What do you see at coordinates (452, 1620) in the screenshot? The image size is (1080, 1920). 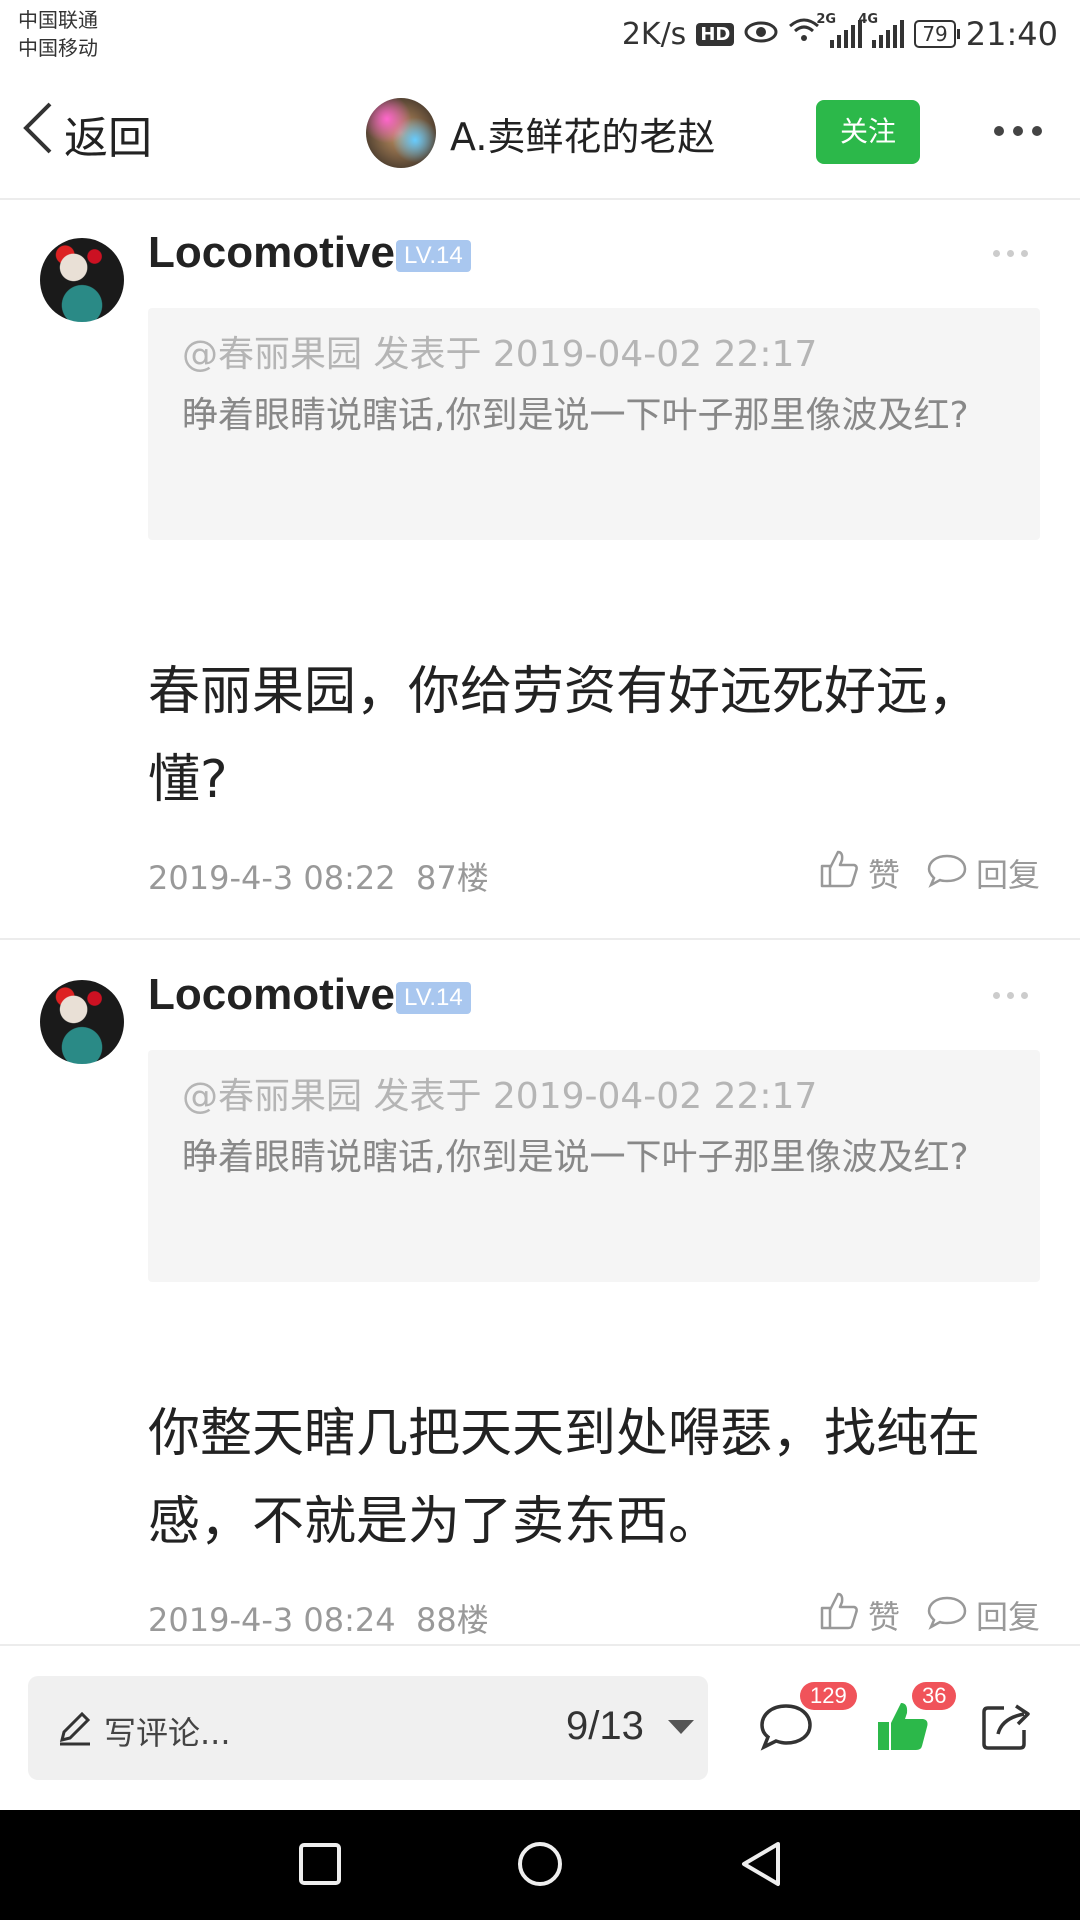 I see `floor-number: 88楼` at bounding box center [452, 1620].